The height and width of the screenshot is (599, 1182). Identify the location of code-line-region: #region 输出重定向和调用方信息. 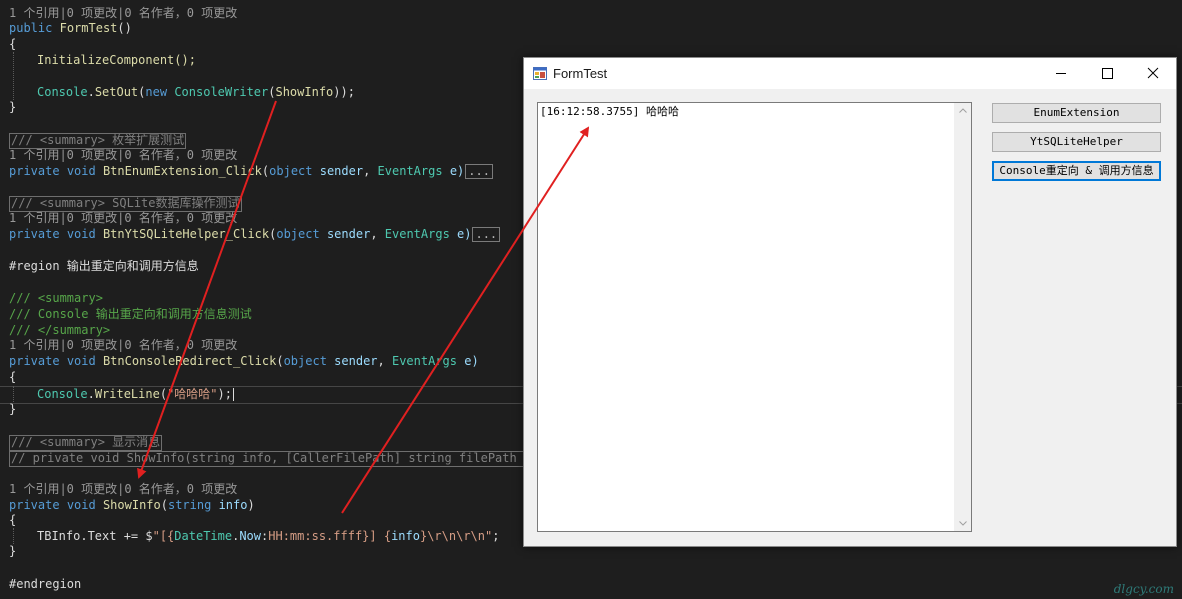
(104, 266).